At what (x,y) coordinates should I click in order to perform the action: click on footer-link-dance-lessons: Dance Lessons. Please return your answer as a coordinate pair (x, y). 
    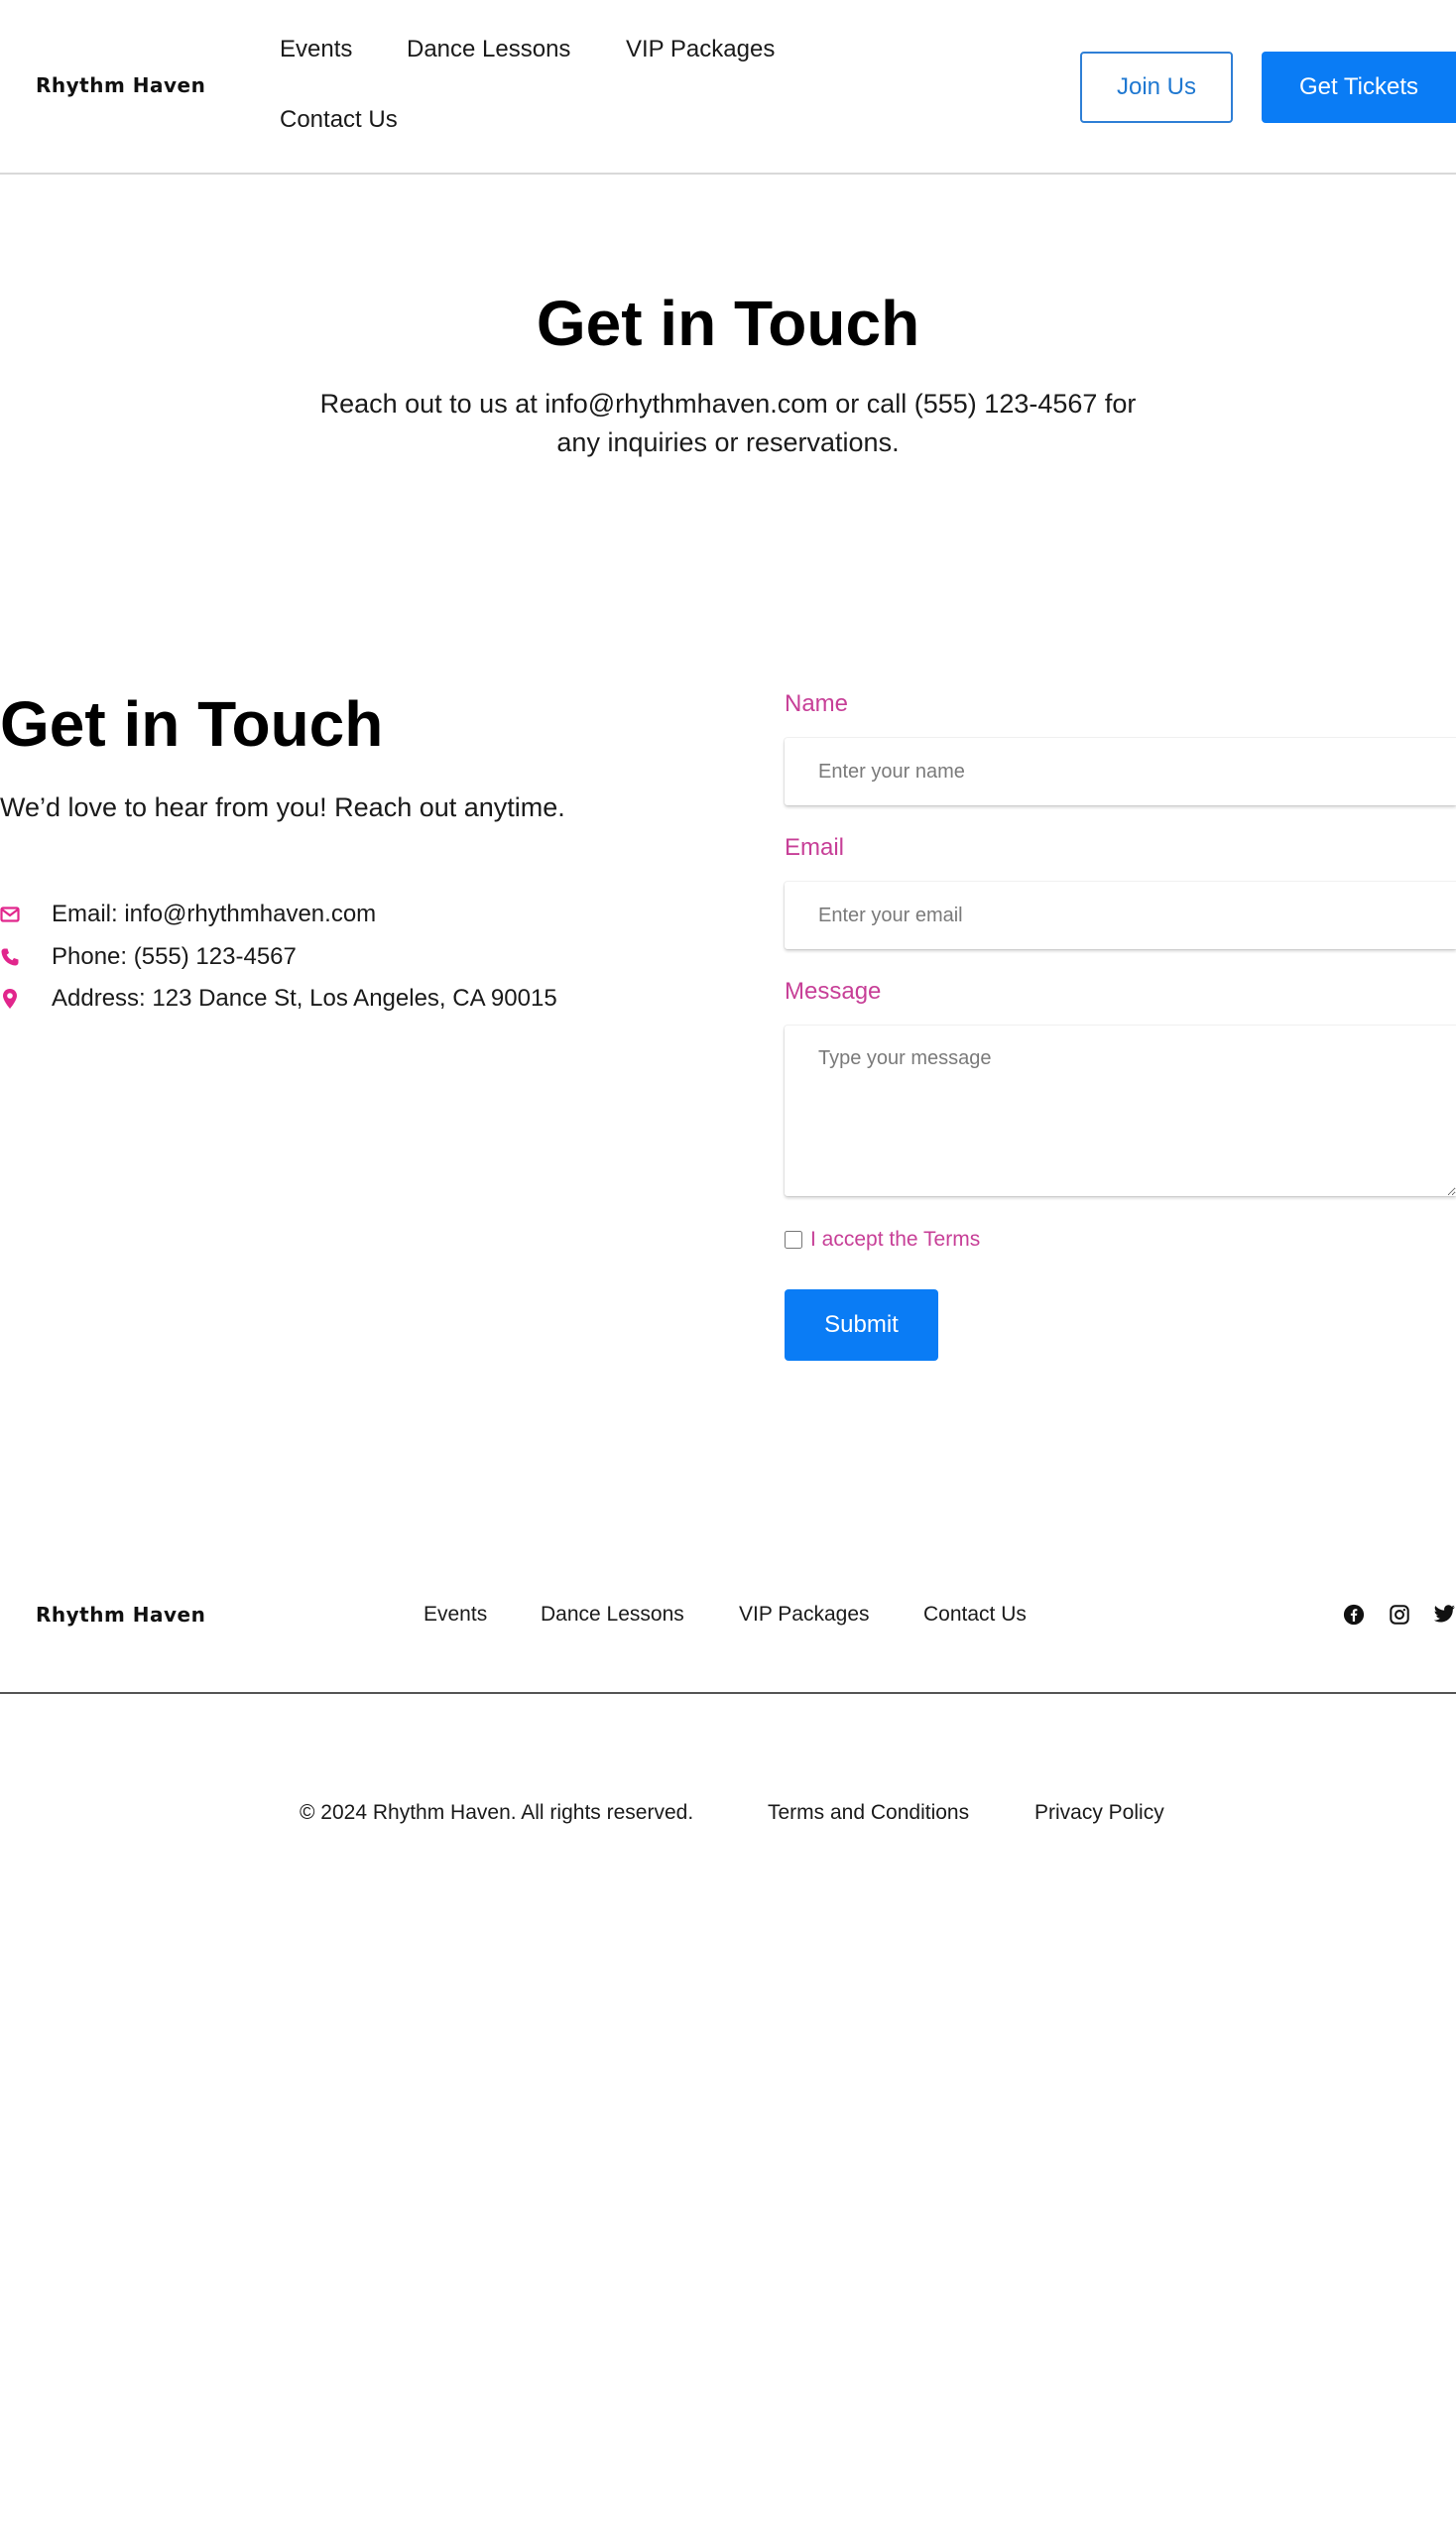
    Looking at the image, I should click on (612, 1615).